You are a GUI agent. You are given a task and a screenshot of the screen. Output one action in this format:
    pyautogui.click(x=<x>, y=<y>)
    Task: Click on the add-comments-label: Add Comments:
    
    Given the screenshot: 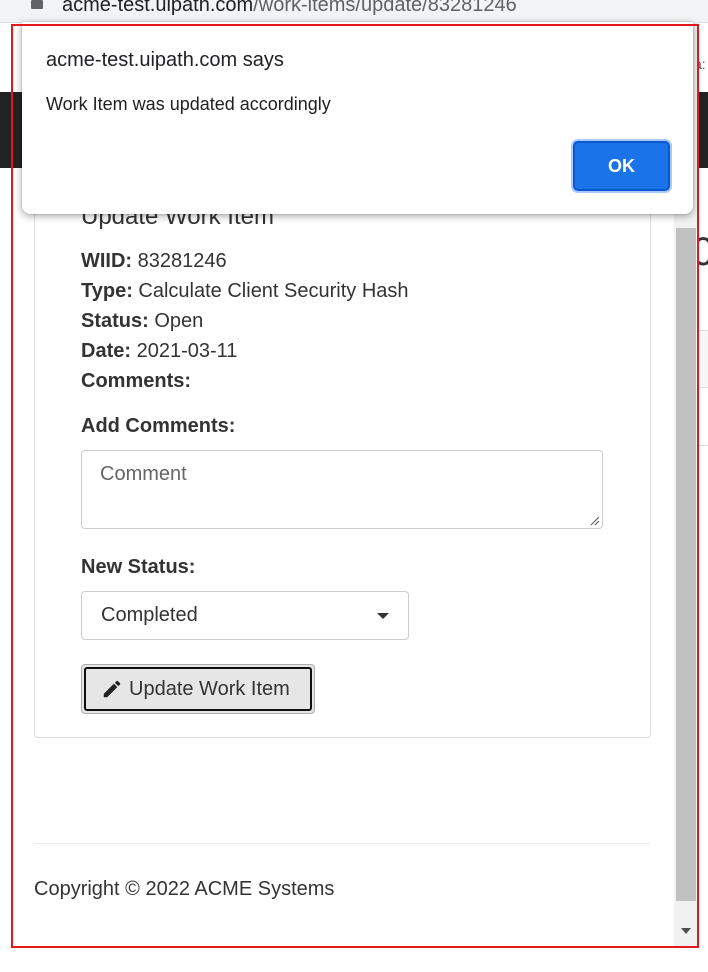 What is the action you would take?
    pyautogui.click(x=158, y=426)
    